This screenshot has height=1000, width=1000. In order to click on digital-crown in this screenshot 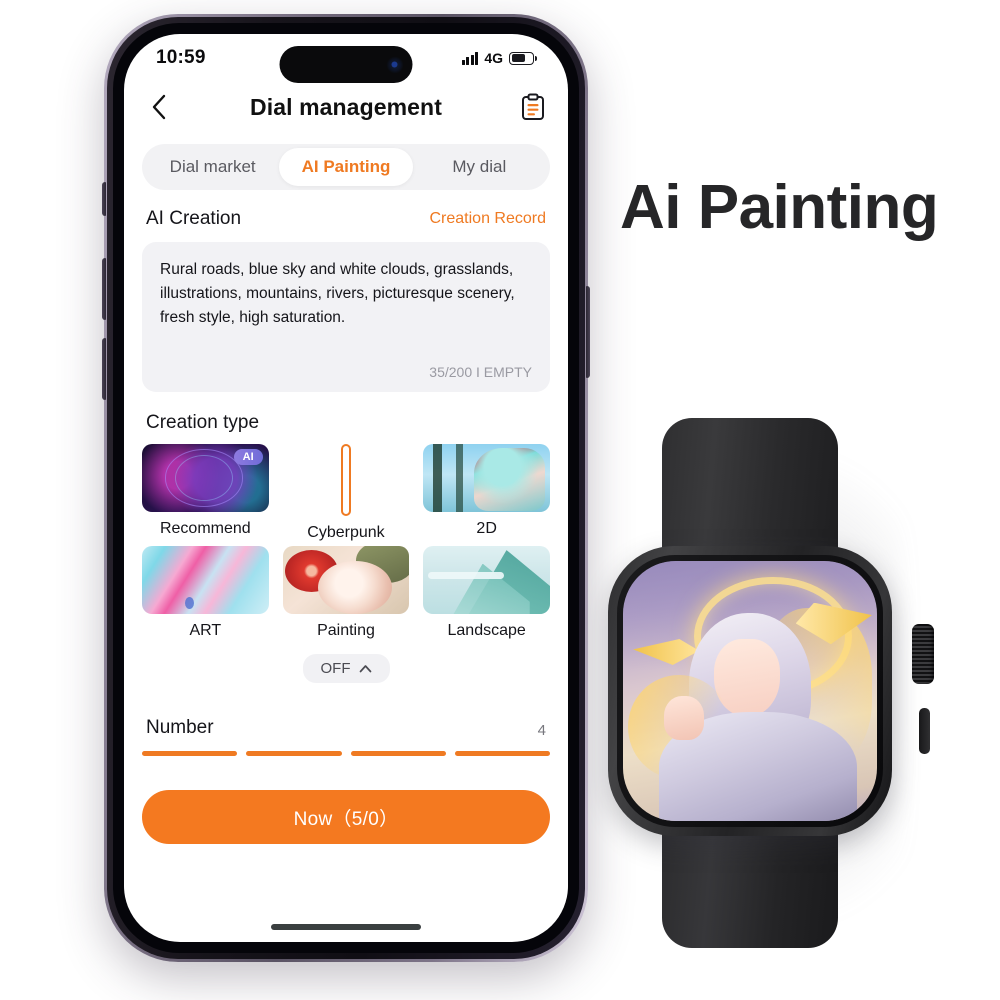, I will do `click(923, 654)`.